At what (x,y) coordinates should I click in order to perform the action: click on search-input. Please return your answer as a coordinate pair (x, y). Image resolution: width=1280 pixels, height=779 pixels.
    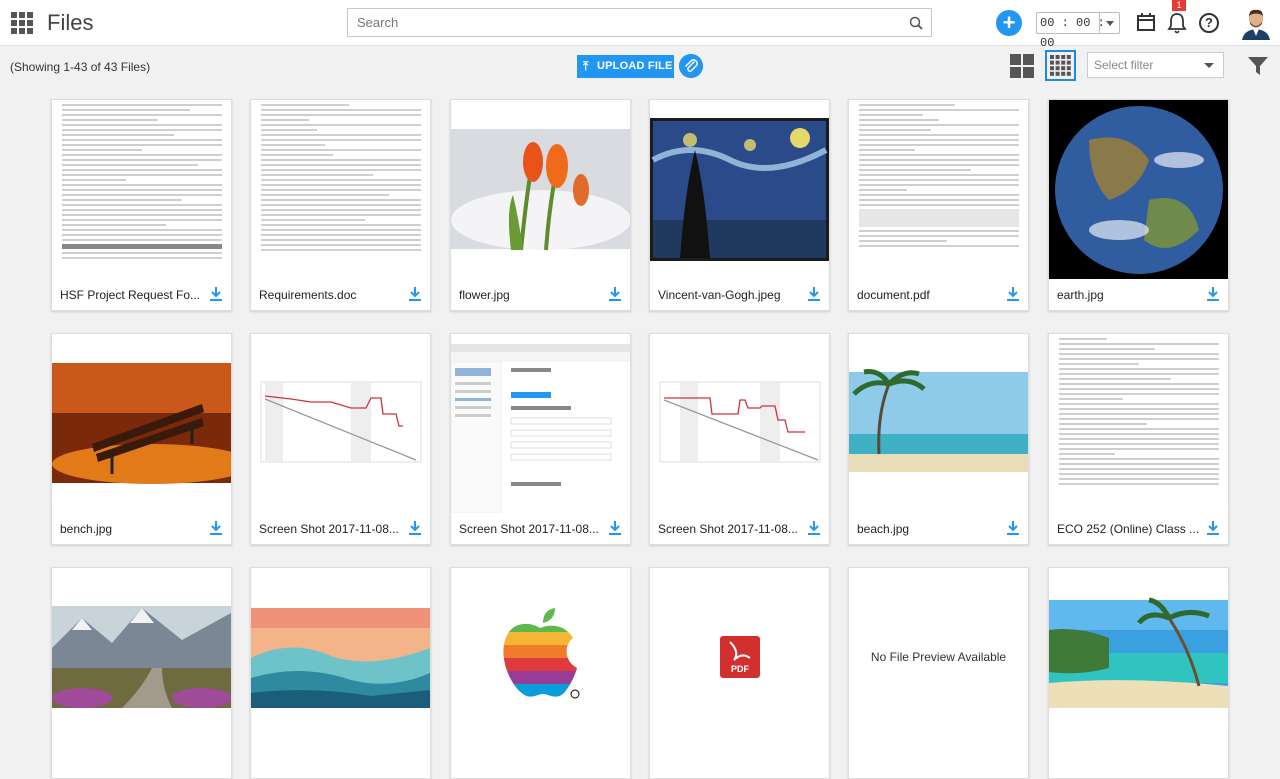
    Looking at the image, I should click on (639, 22).